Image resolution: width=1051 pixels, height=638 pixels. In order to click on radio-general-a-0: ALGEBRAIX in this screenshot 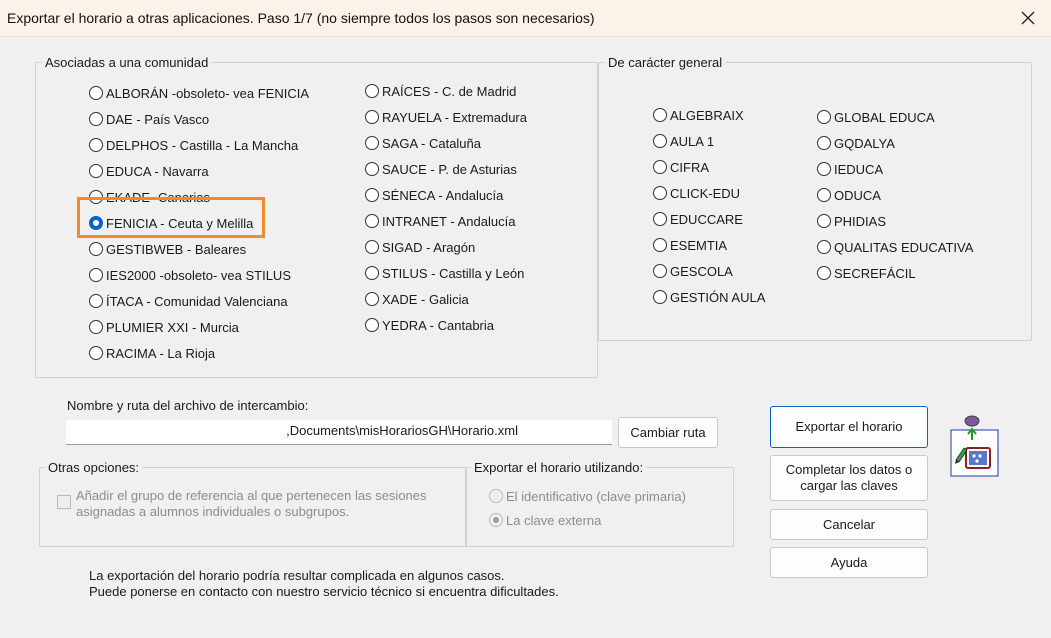, I will do `click(698, 115)`.